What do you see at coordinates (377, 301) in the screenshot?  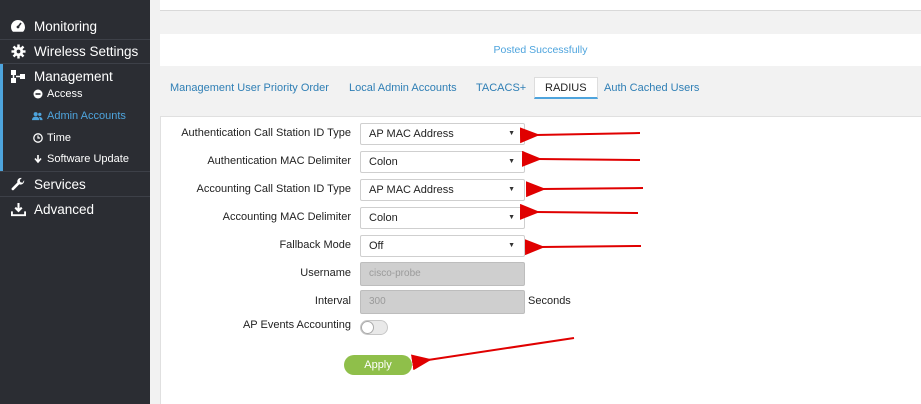 I see `interval-placeholder: 300` at bounding box center [377, 301].